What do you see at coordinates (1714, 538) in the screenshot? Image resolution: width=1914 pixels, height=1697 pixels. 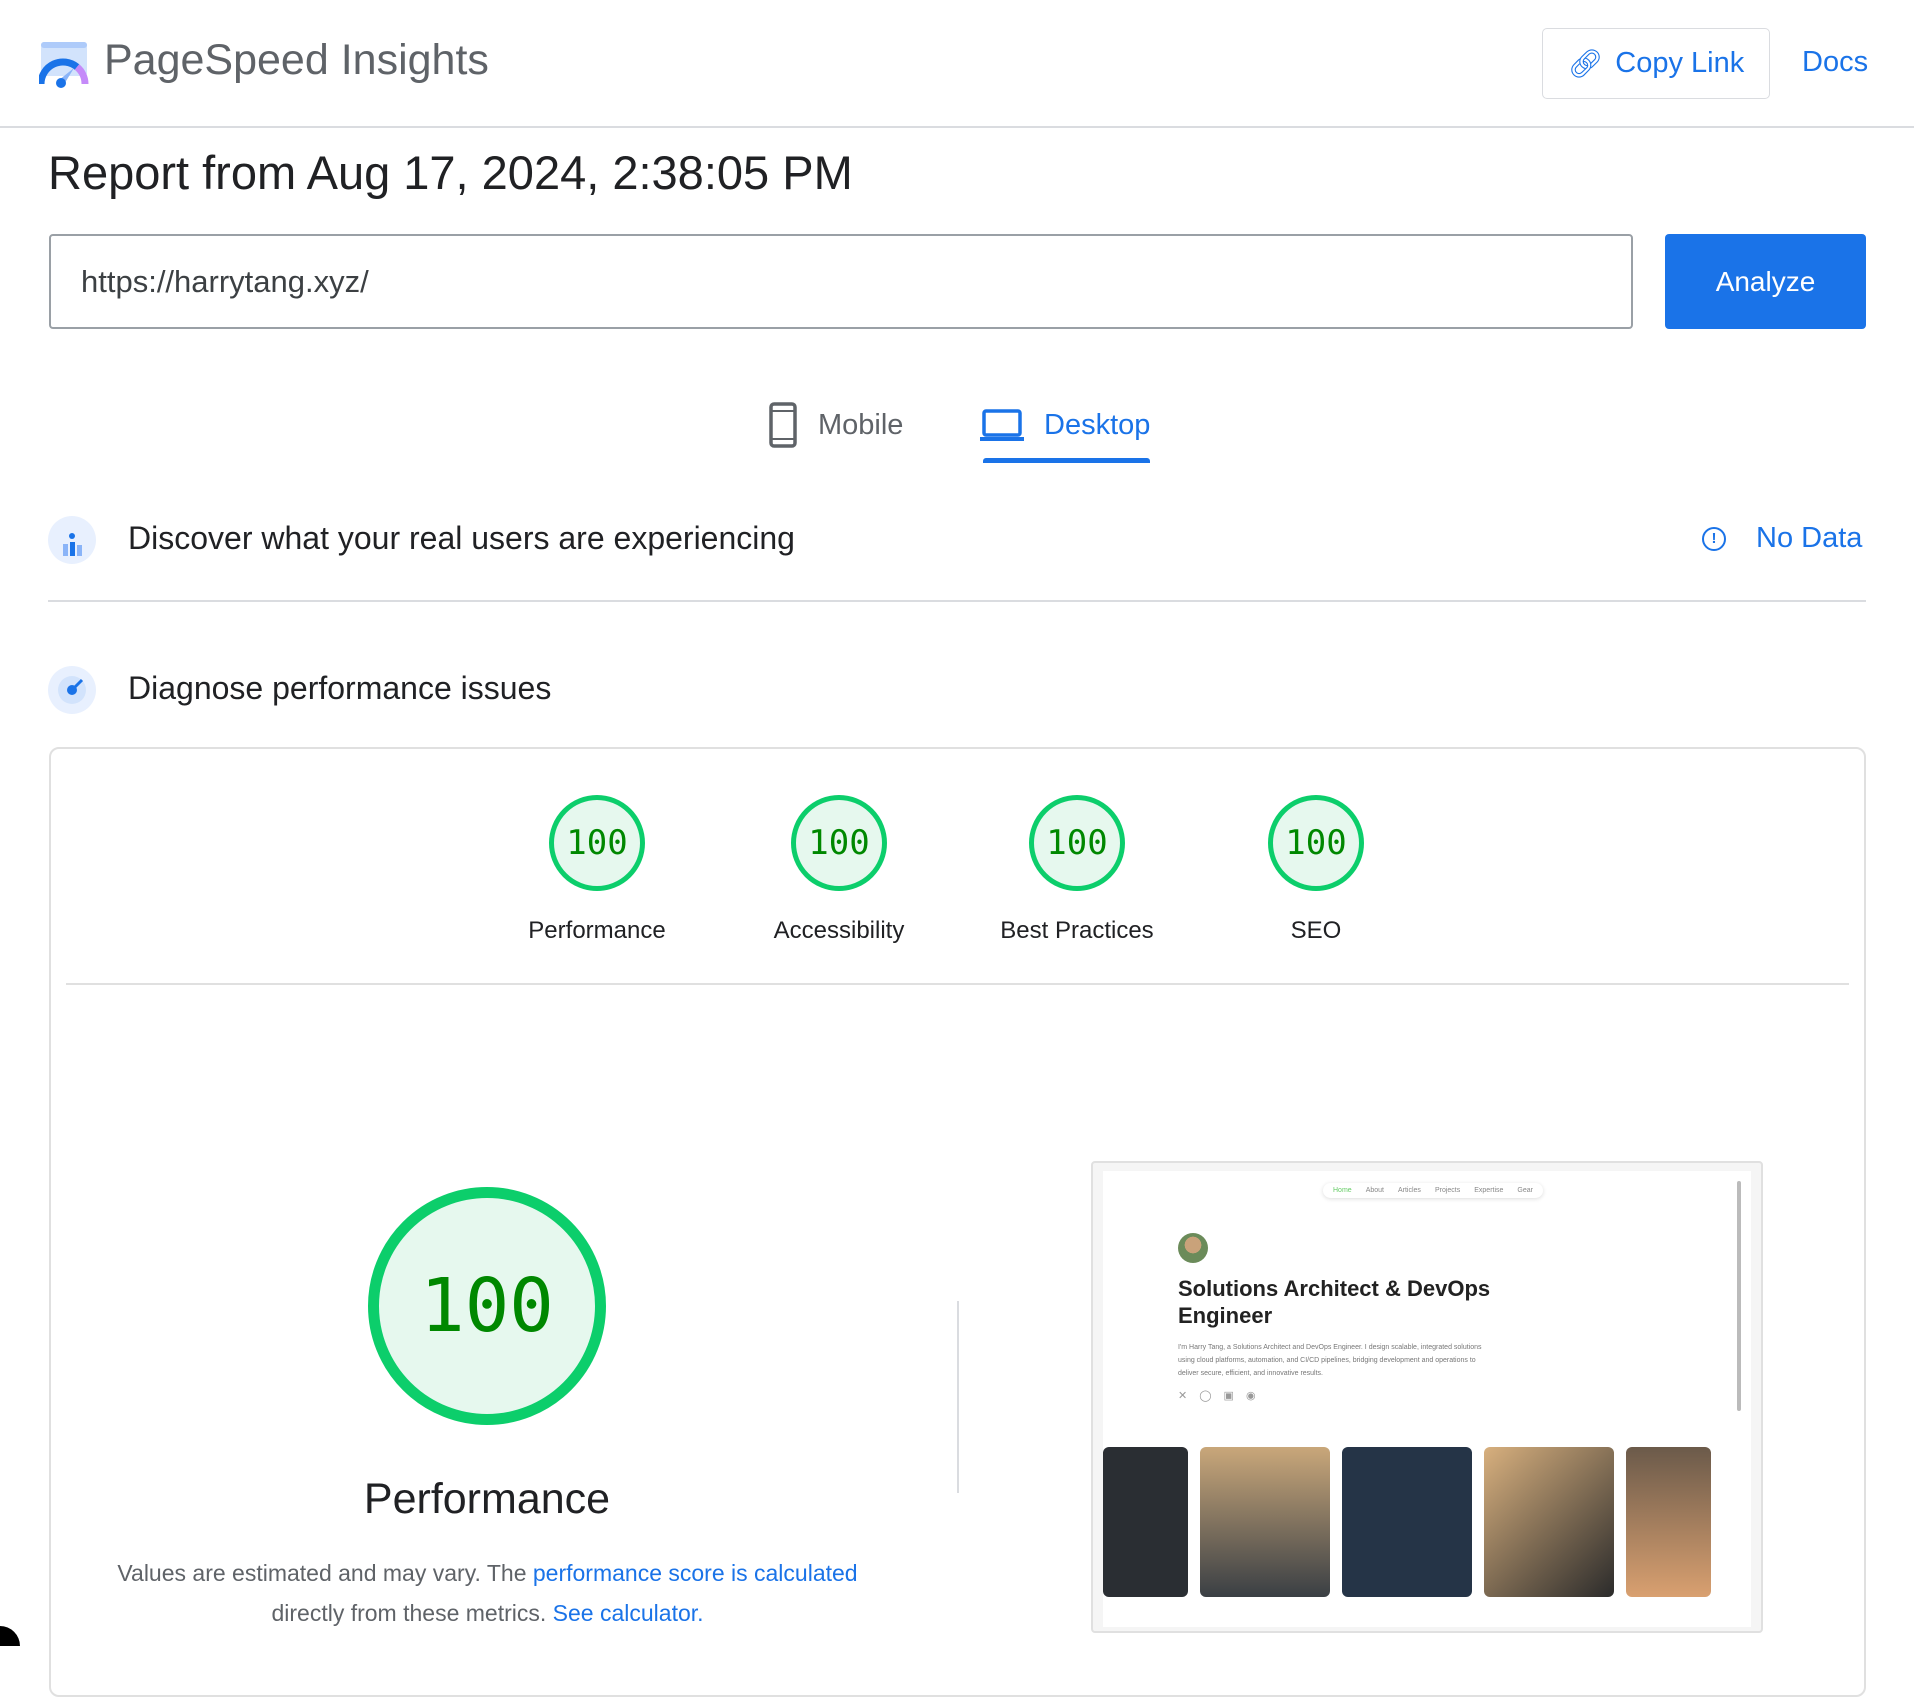 I see `info-icon: !` at bounding box center [1714, 538].